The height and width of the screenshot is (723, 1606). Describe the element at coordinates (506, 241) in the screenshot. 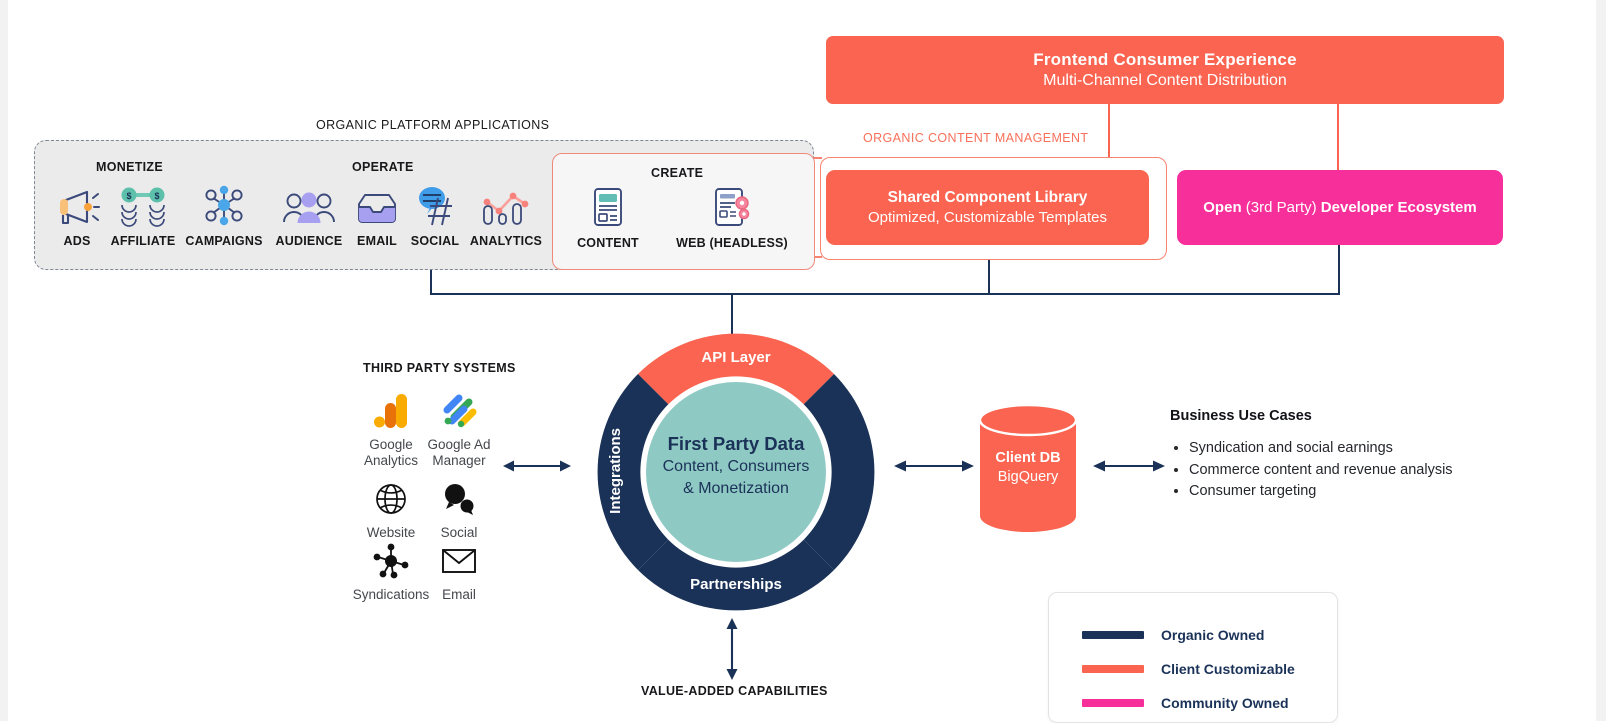

I see `platform-icon-label-analytics: ANALYTICS` at that location.